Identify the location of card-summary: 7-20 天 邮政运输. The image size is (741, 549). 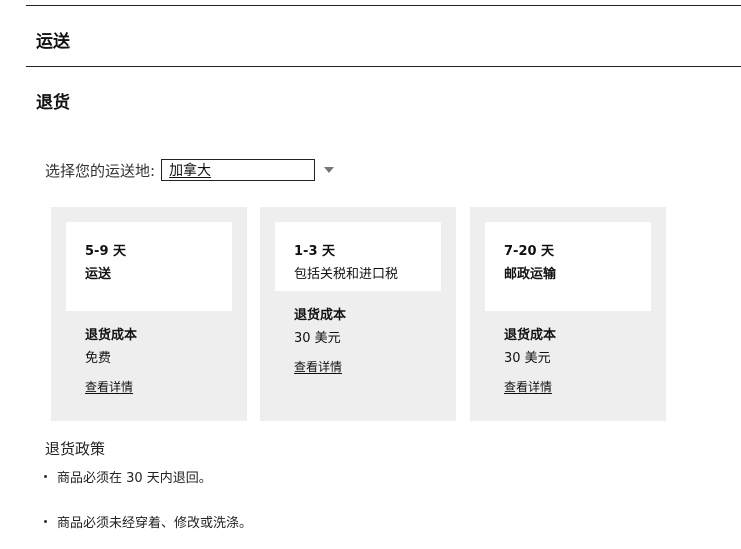
(568, 266).